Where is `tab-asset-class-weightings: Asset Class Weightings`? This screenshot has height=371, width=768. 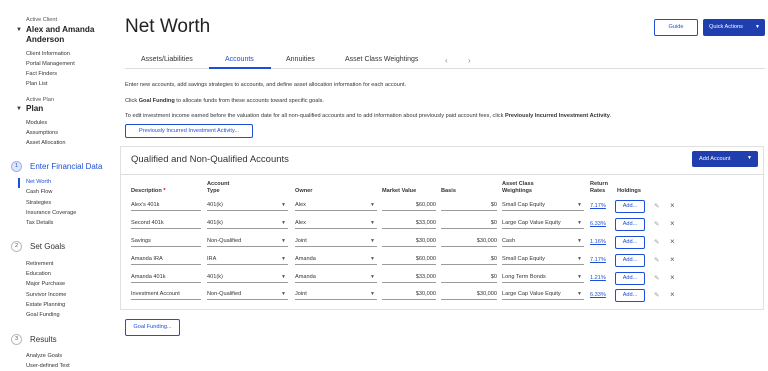
tab-asset-class-weightings: Asset Class Weightings is located at coordinates (381, 59).